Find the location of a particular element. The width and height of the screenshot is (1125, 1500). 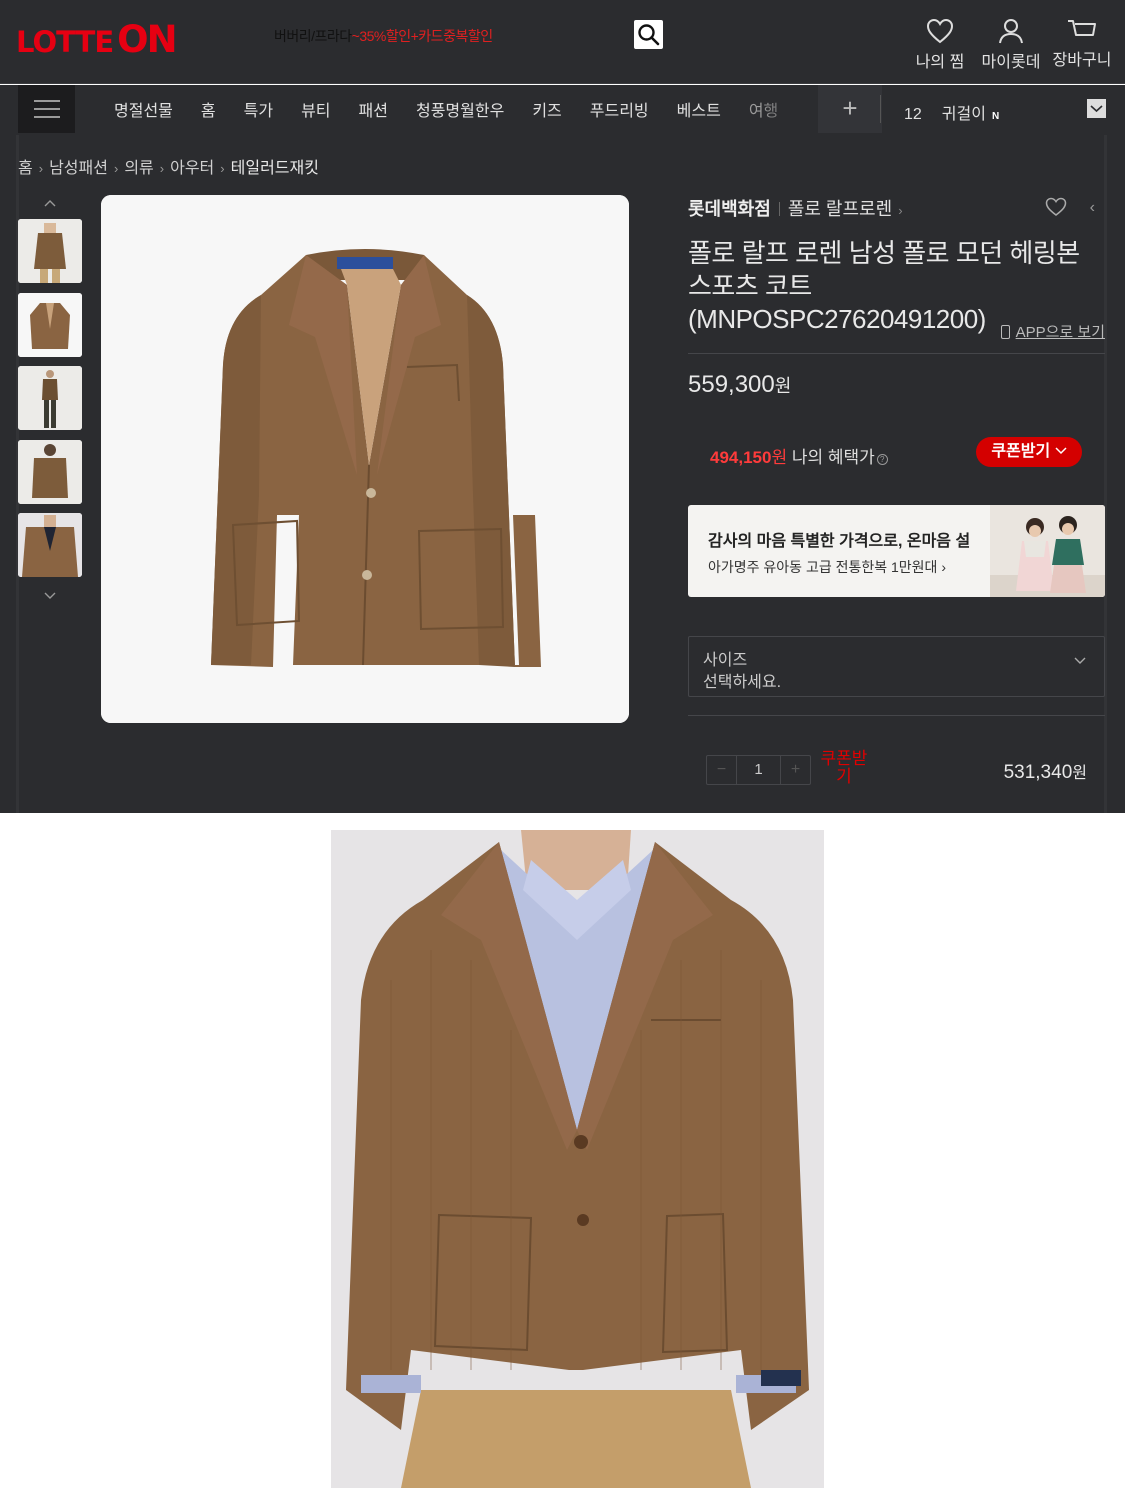

app-view-link: APP으로 보기 is located at coordinates (1052, 331).